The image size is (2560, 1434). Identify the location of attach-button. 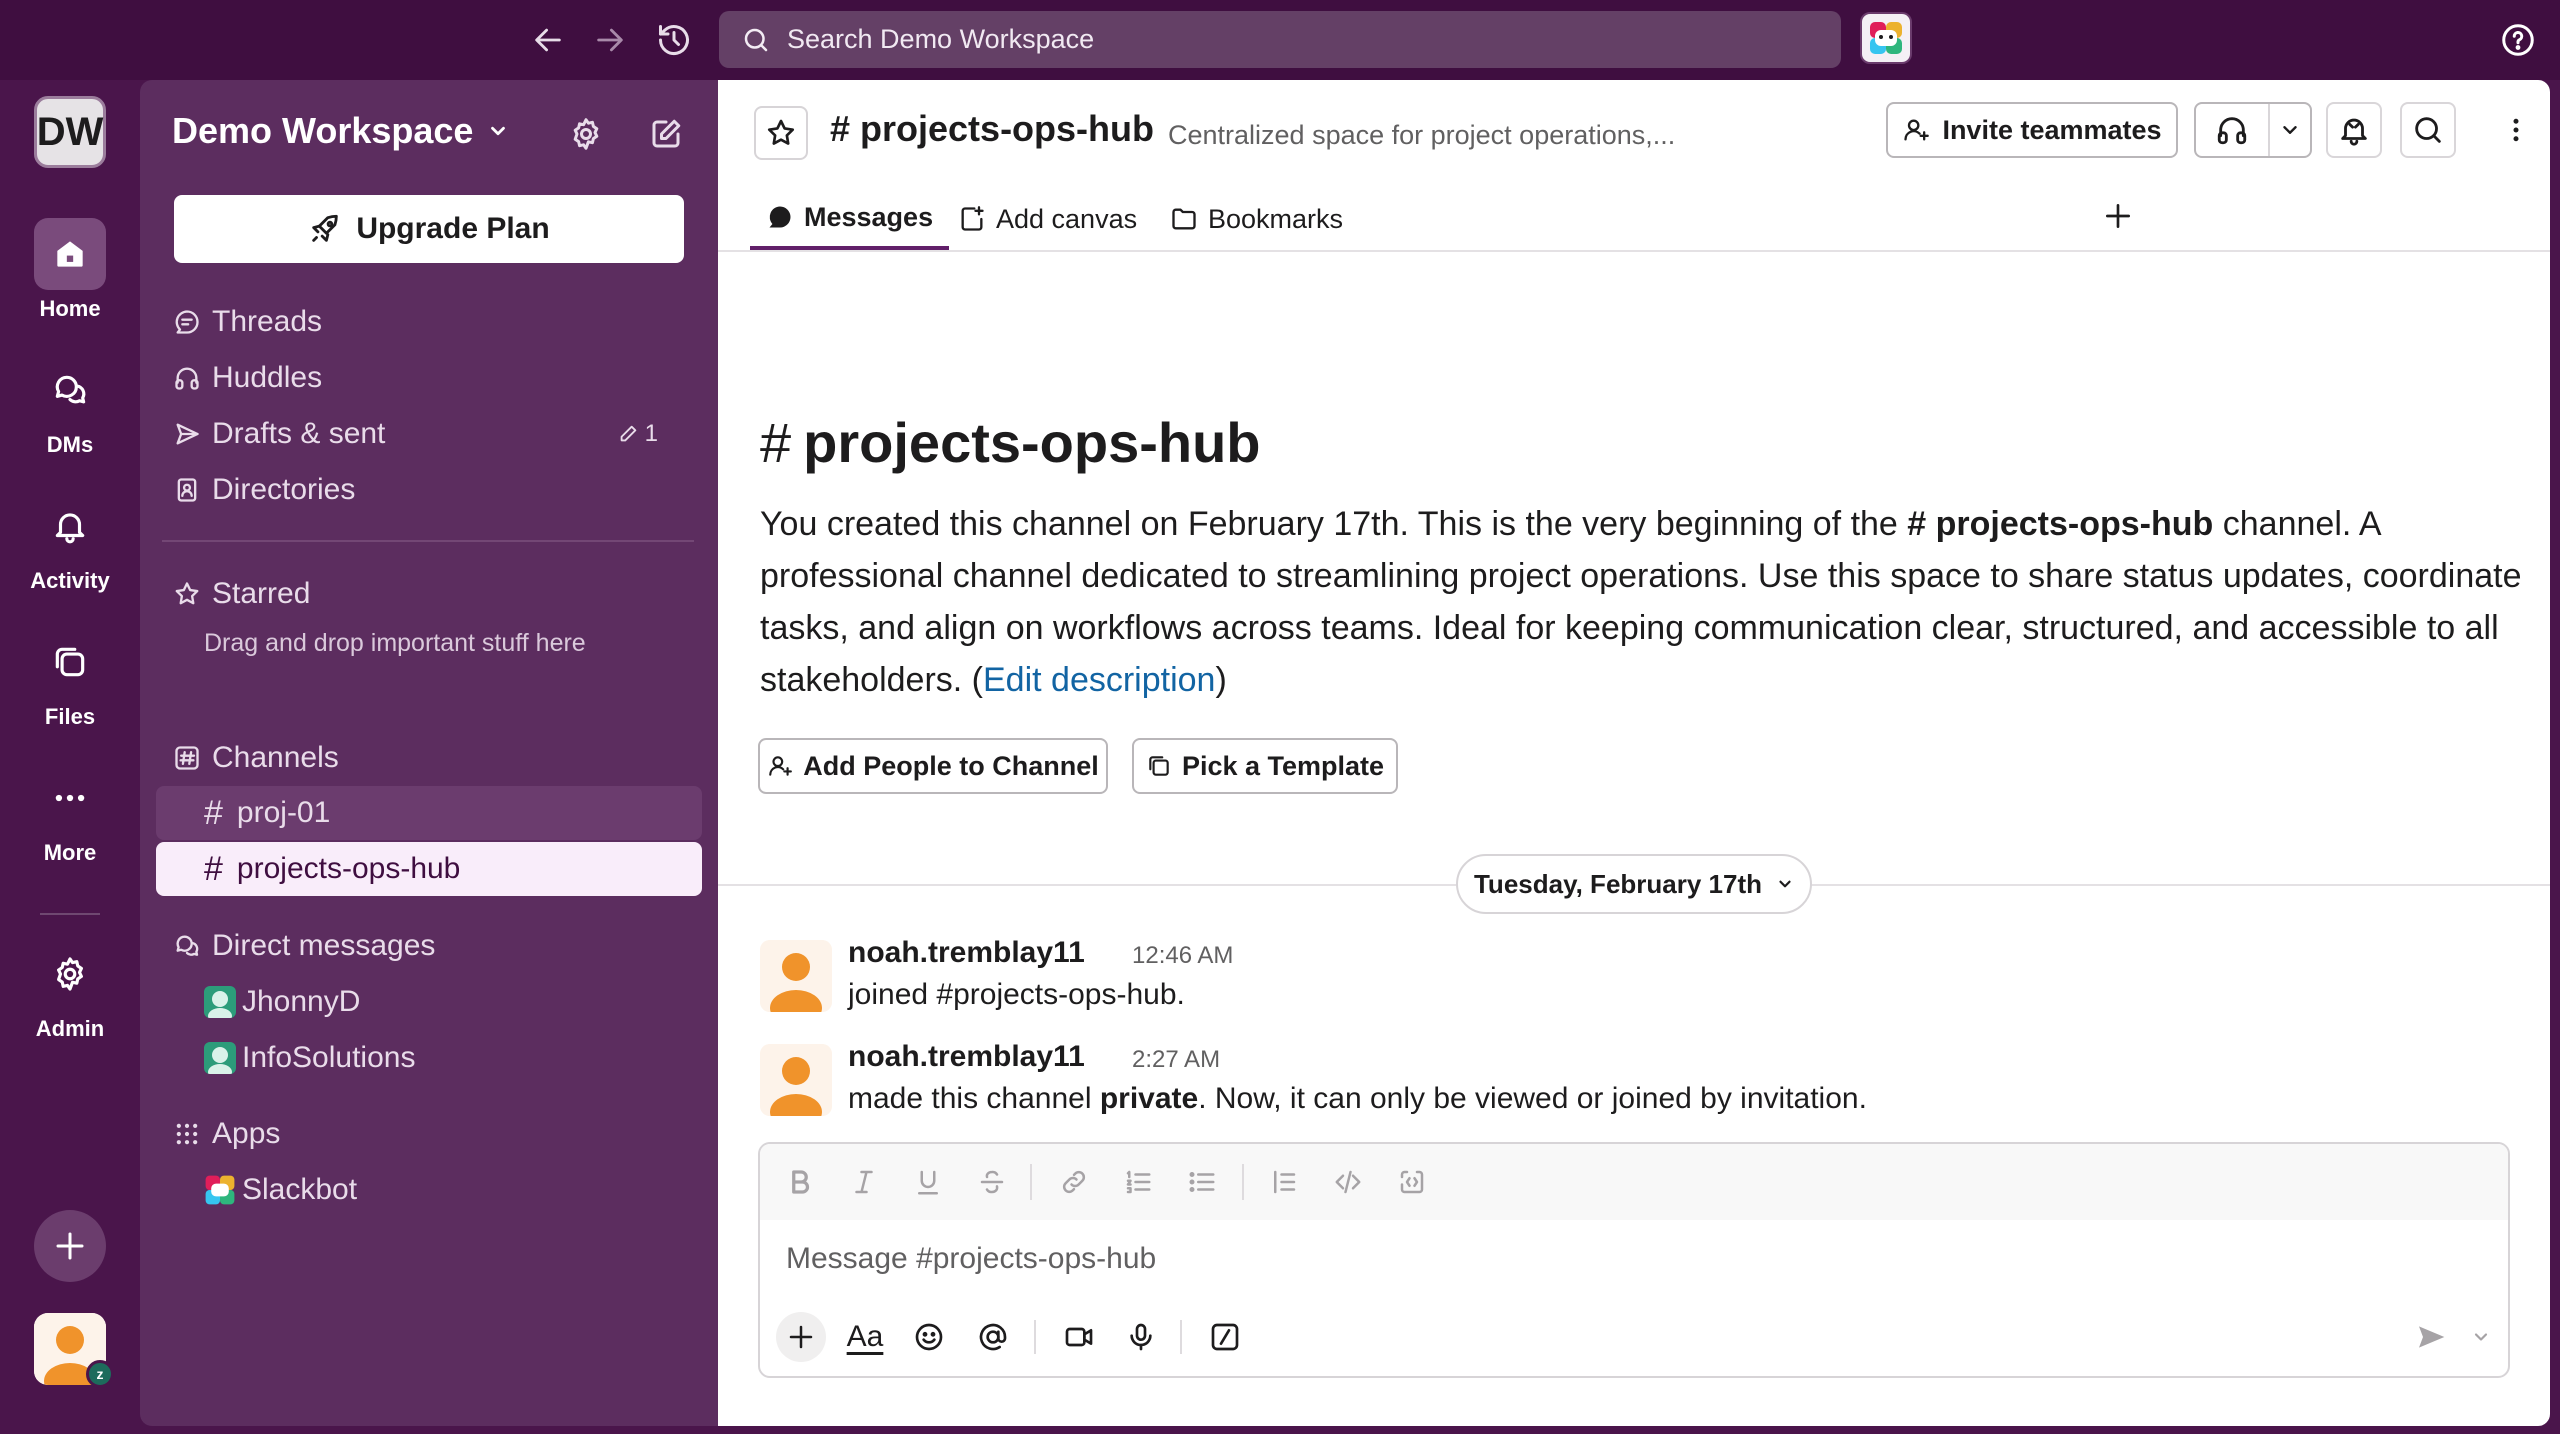
(801, 1337).